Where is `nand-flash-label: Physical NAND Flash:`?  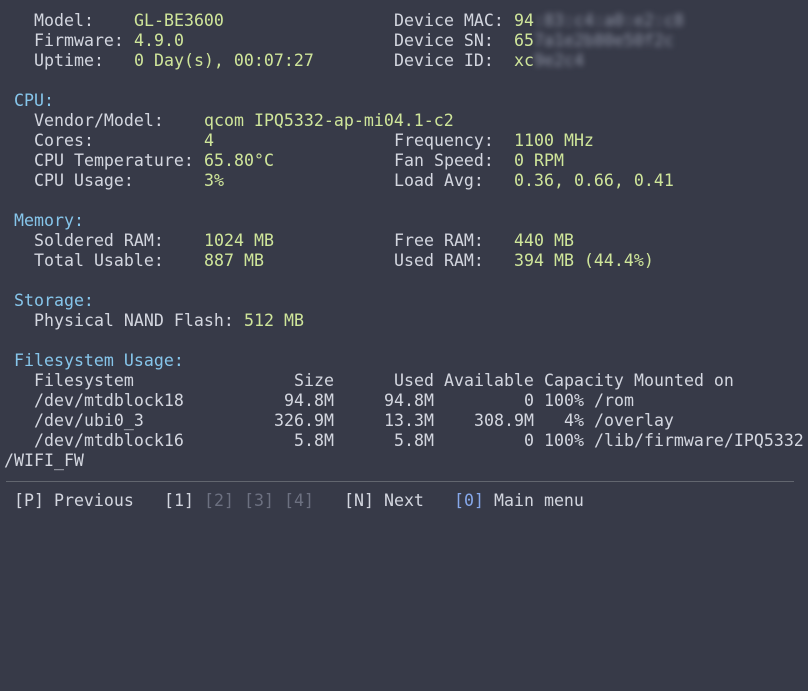 nand-flash-label: Physical NAND Flash: is located at coordinates (134, 320).